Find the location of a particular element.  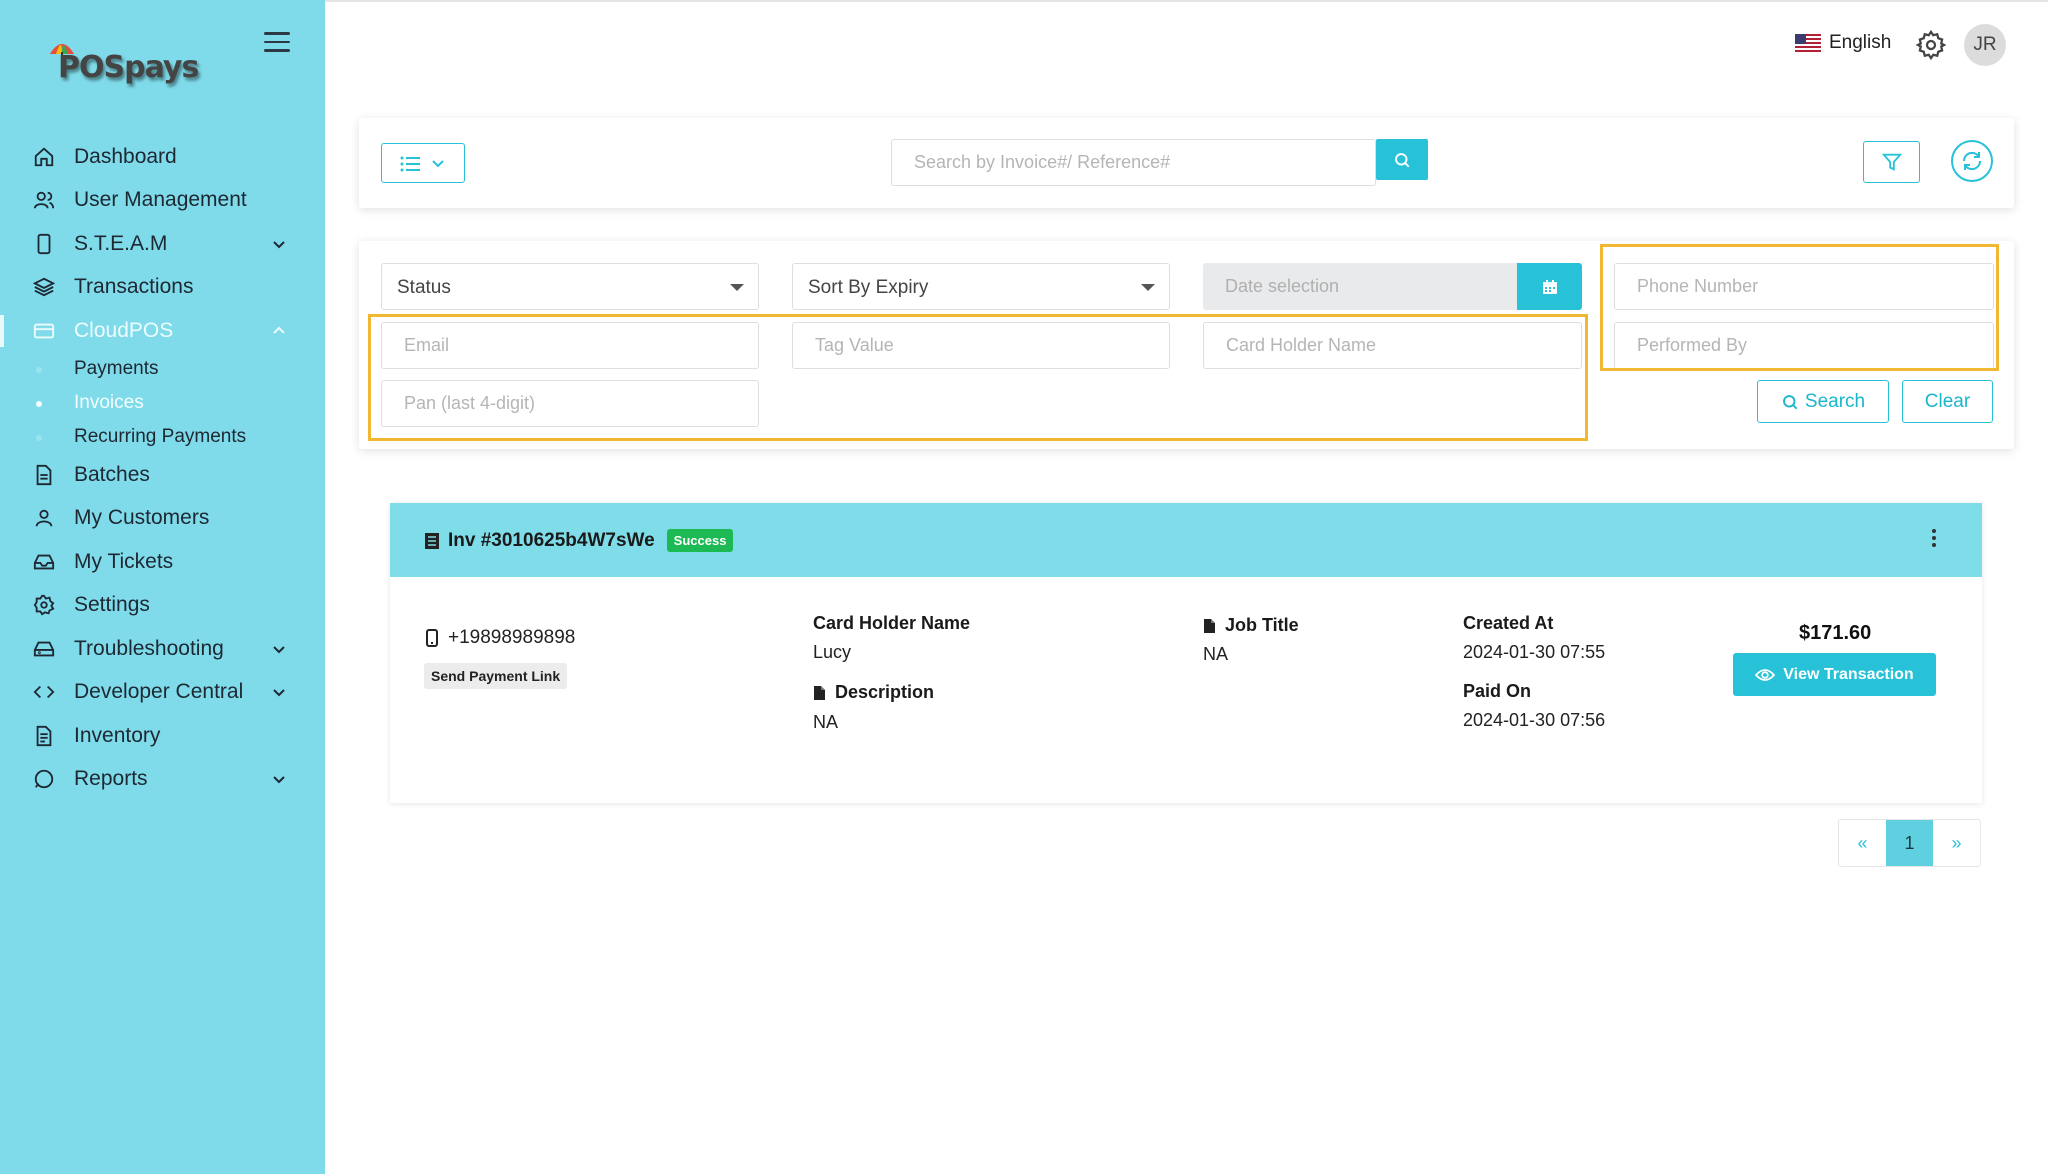

view-transaction-button: View Transaction is located at coordinates (1834, 674).